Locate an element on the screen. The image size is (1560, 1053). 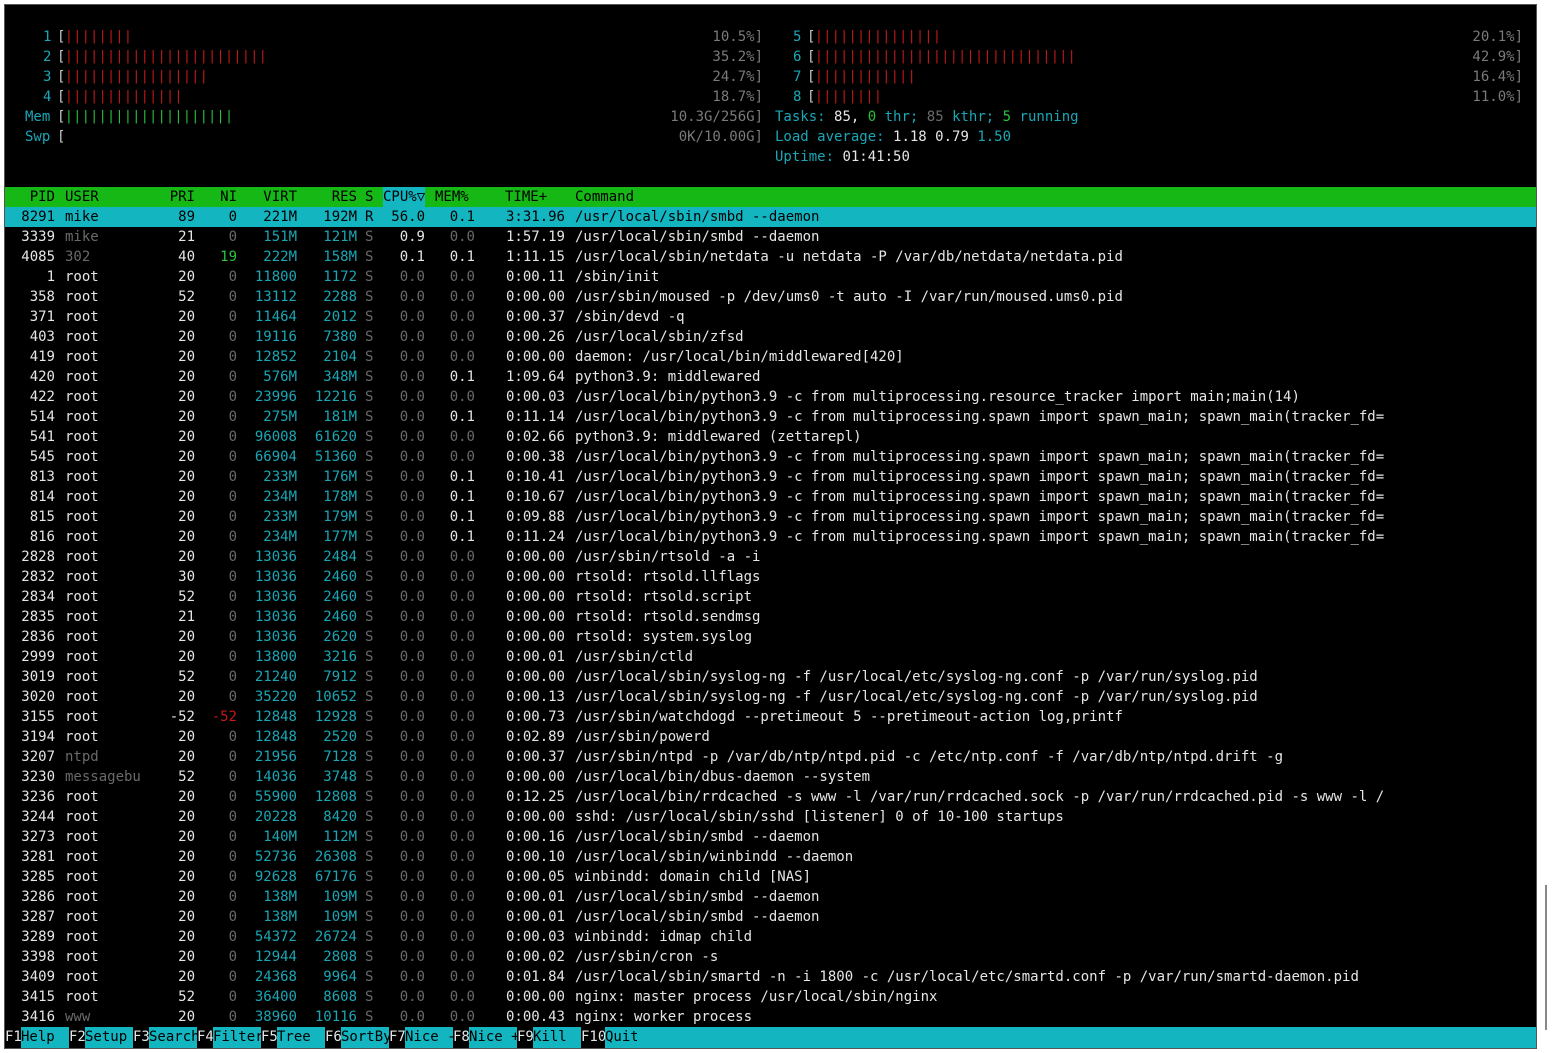
load-5min: 0.79 is located at coordinates (952, 137).